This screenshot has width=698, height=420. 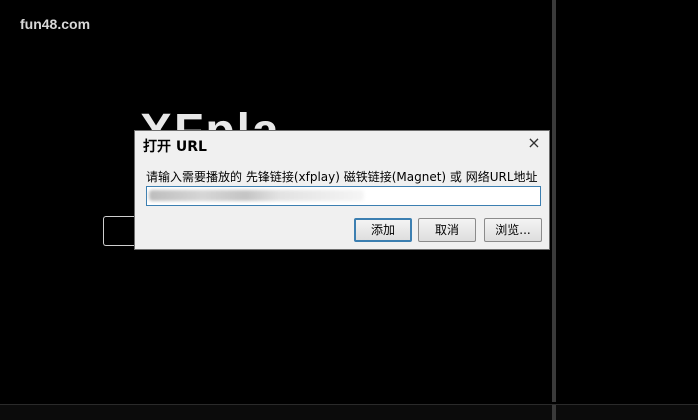 I want to click on status-bar-separator, so click(x=554, y=412).